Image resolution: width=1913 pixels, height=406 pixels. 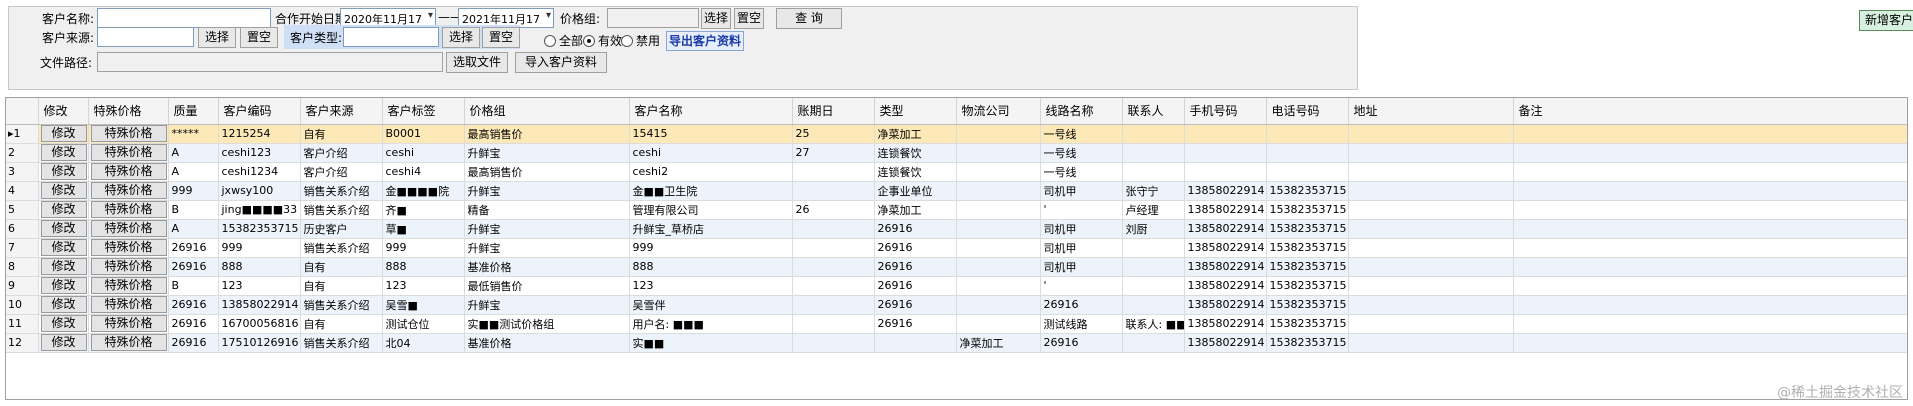 I want to click on price-group-clear-button: 置空, so click(x=749, y=18).